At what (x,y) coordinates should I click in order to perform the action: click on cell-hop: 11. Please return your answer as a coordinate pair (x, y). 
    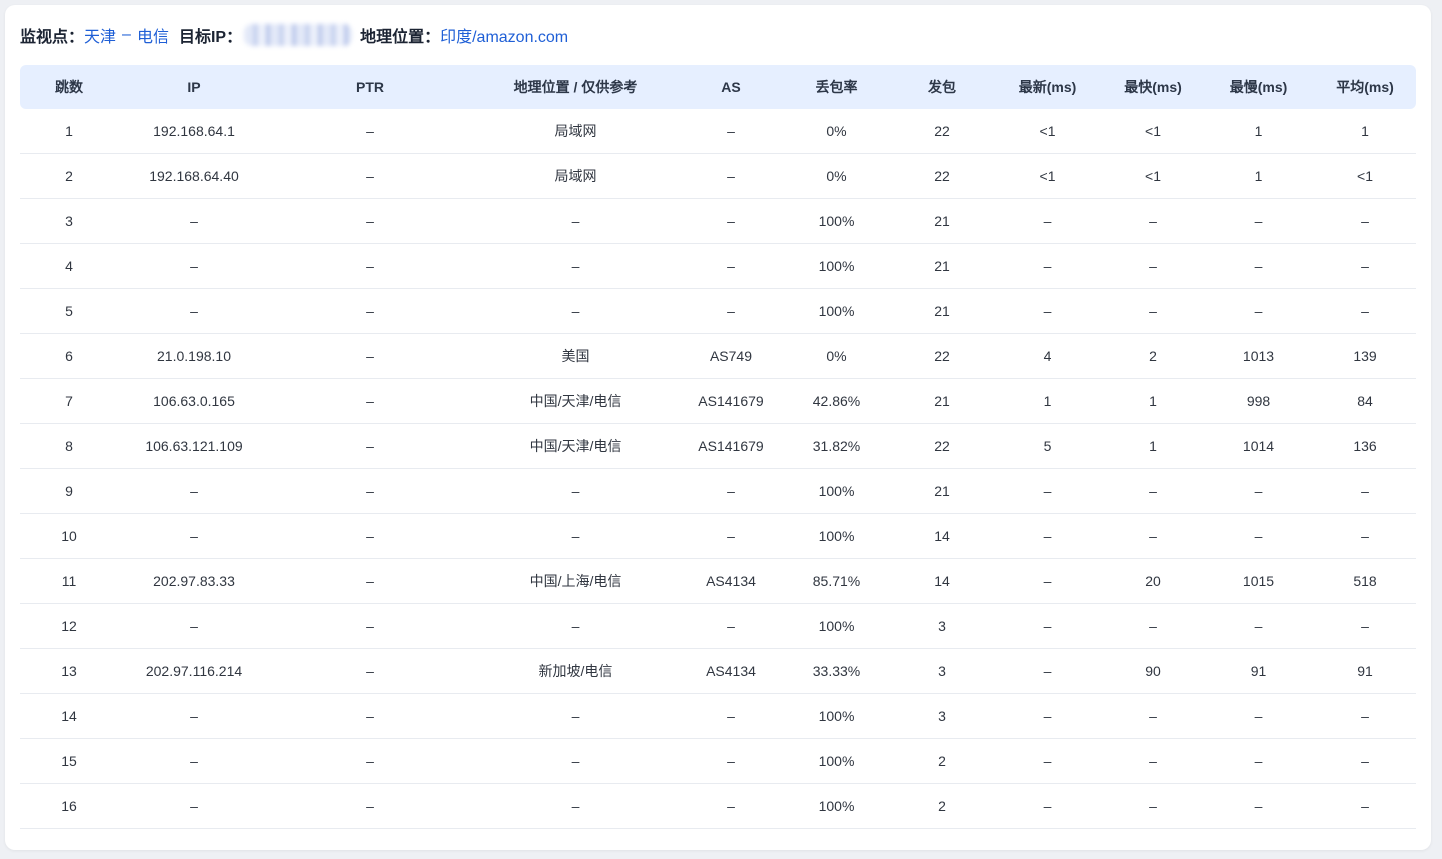
    Looking at the image, I should click on (69, 581).